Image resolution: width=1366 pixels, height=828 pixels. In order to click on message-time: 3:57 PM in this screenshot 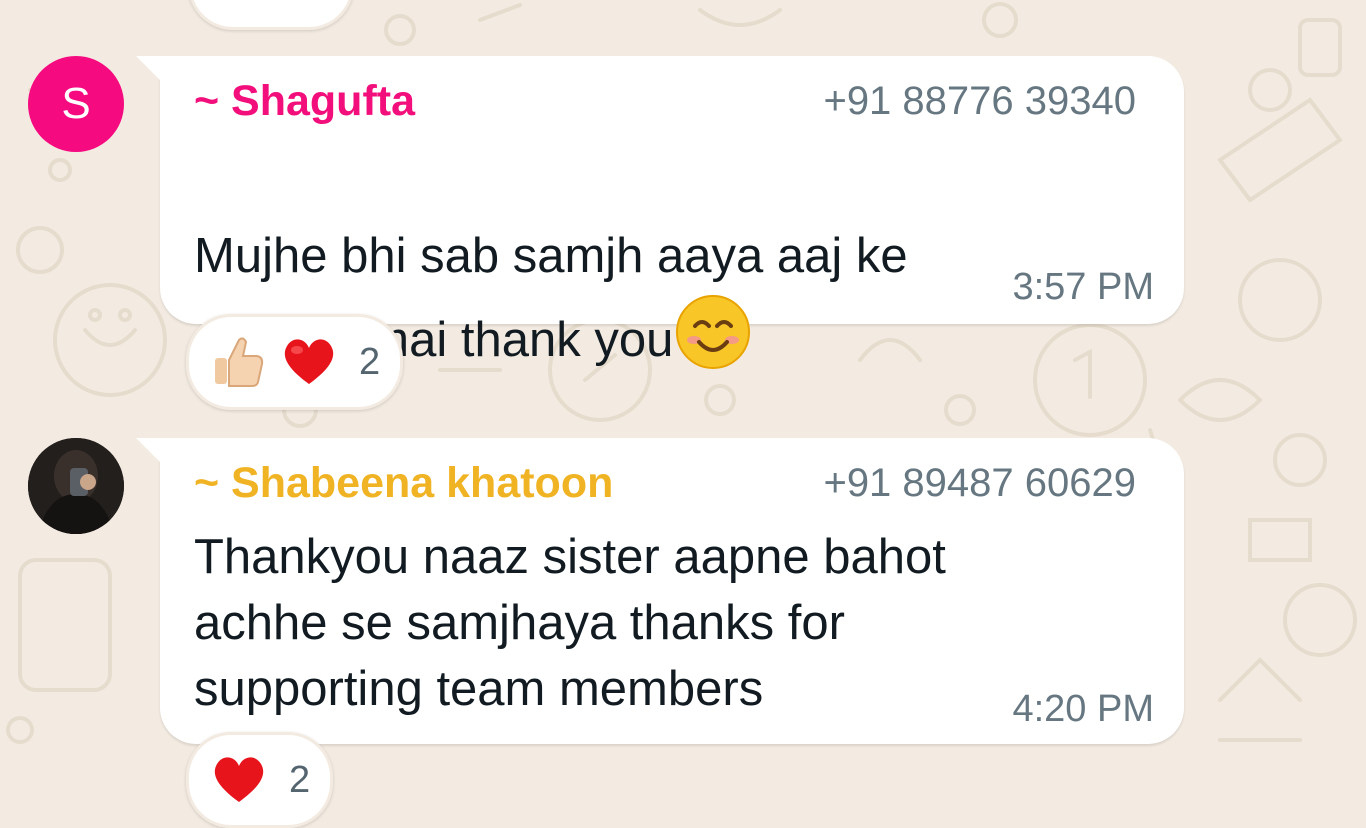, I will do `click(1083, 287)`.